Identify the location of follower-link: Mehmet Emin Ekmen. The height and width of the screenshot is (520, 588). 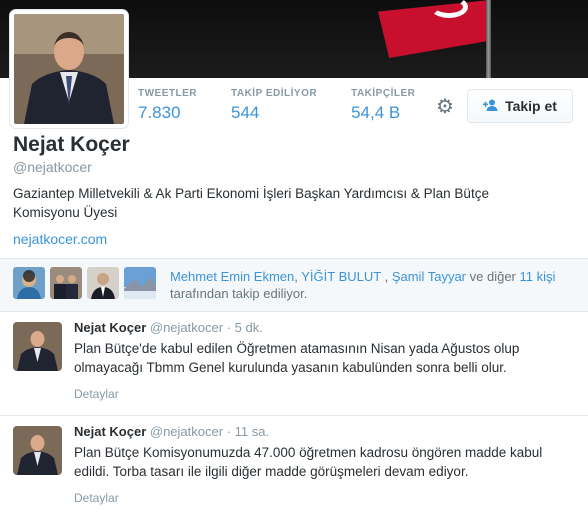
(232, 276).